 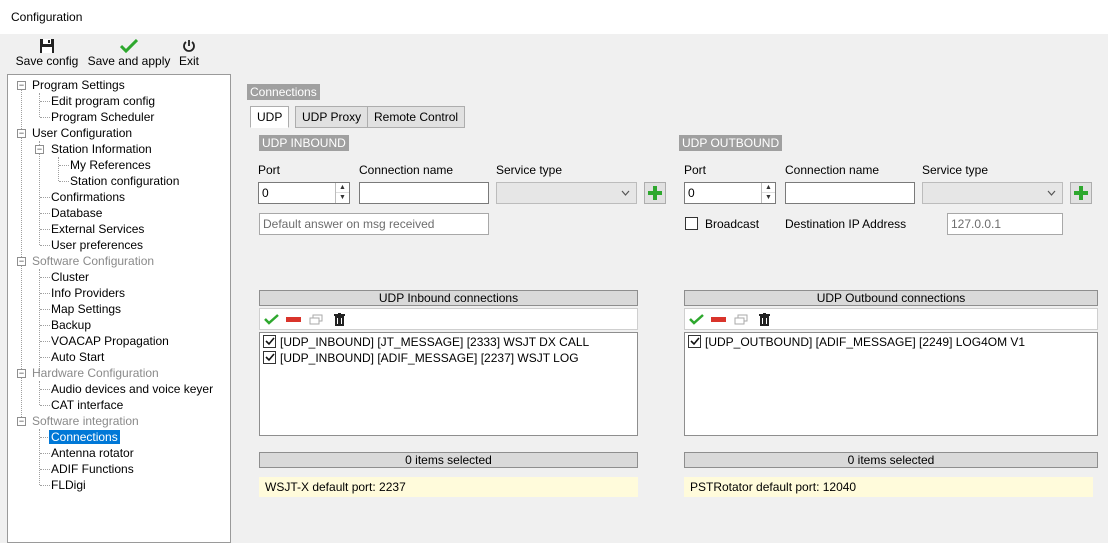 I want to click on tab-udp: UDP, so click(x=270, y=117).